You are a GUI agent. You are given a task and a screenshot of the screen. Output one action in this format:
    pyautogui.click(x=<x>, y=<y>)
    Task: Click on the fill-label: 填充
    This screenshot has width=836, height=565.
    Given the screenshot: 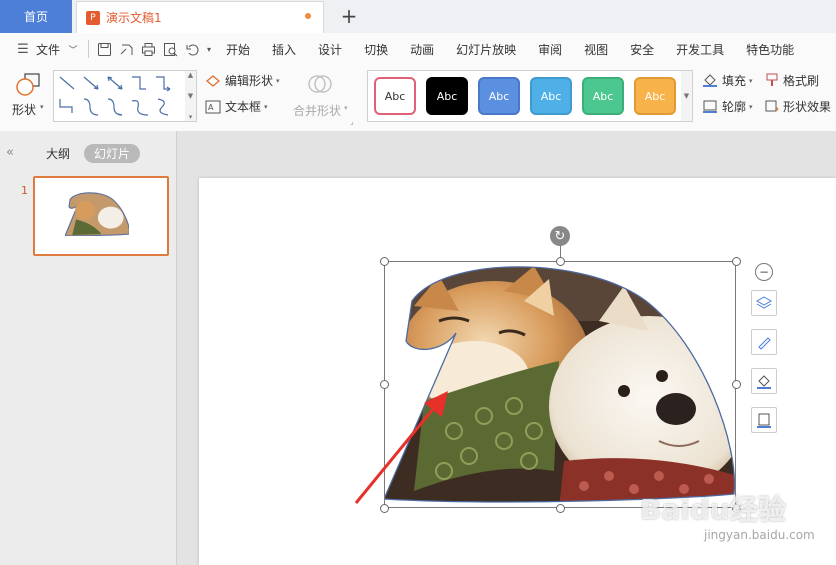 What is the action you would take?
    pyautogui.click(x=734, y=81)
    